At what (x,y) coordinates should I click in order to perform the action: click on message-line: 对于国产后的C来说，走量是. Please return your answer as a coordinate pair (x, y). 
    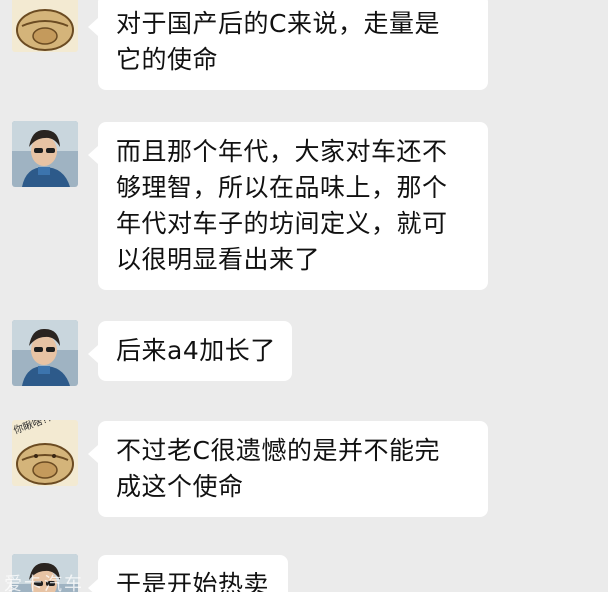
    Looking at the image, I should click on (278, 23).